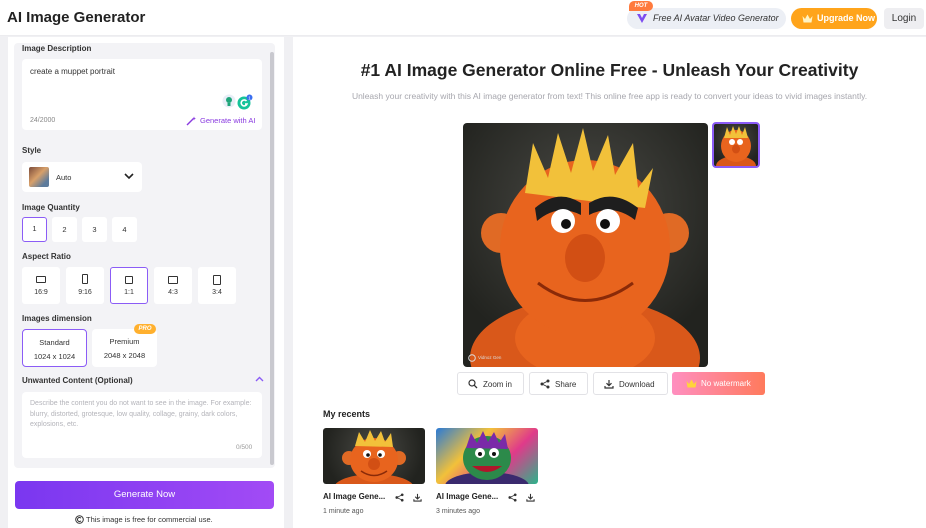 Image resolution: width=926 pixels, height=528 pixels. Describe the element at coordinates (54, 348) in the screenshot. I see `dimension-standard: Standard 1024 x 1024` at that location.